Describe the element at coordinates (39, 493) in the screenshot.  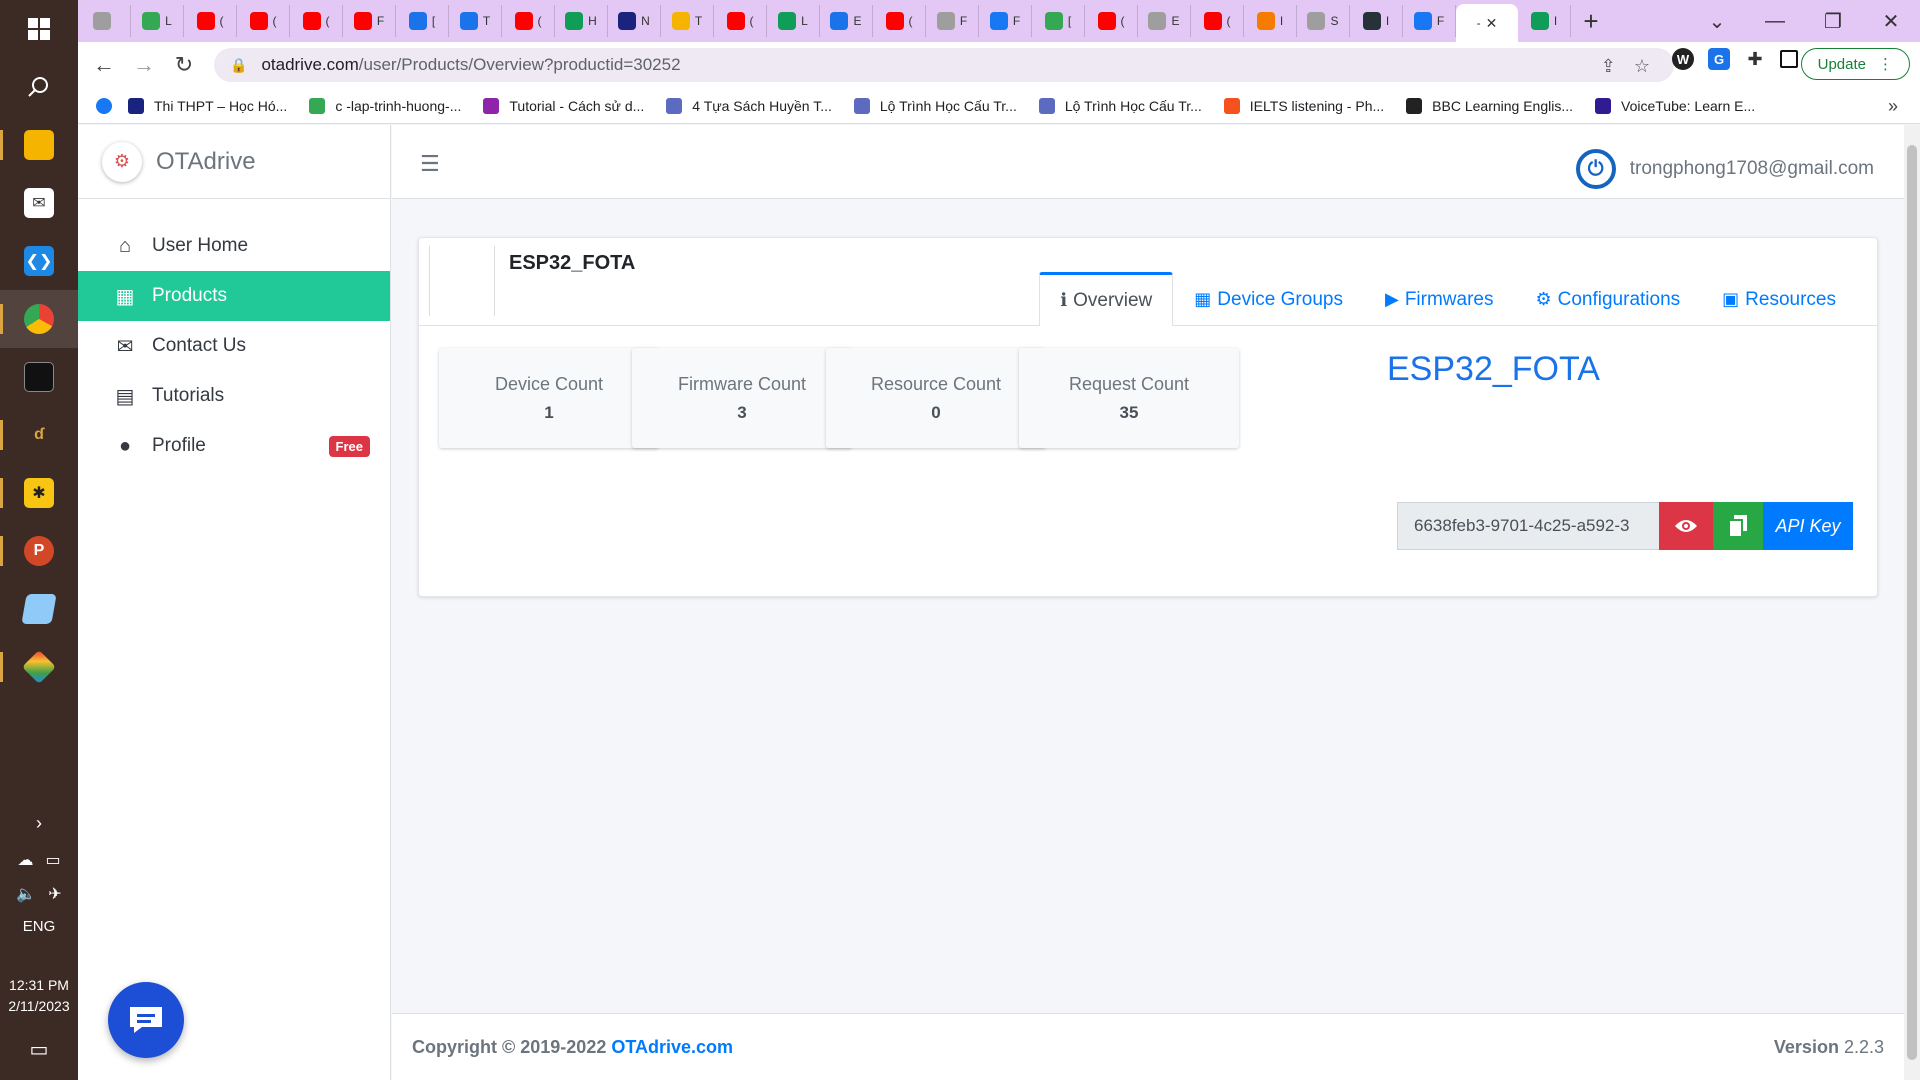
I see `sourcetree-icon: ✱` at that location.